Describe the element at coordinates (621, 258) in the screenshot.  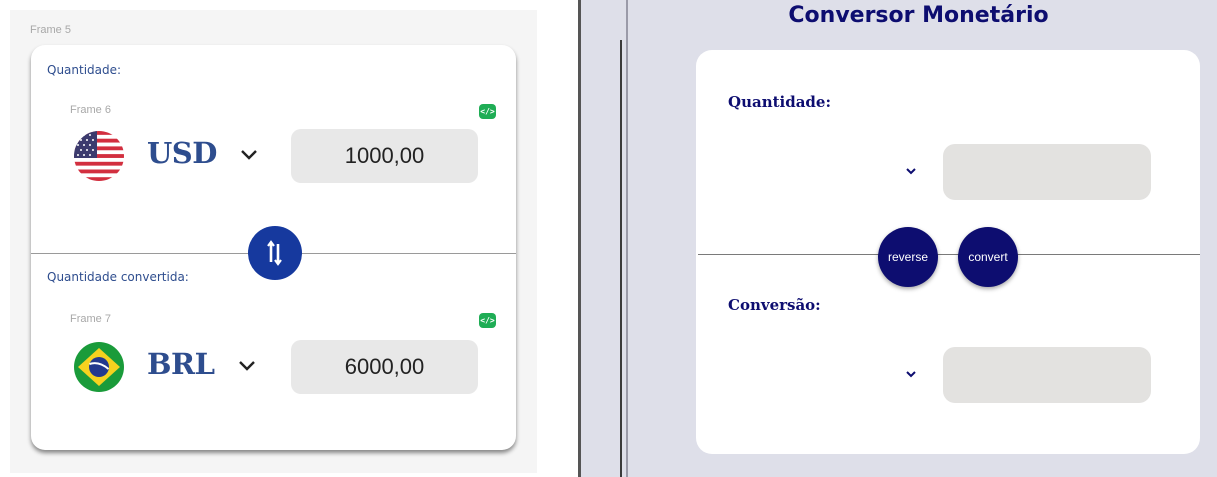
I see `separator-line-middle` at that location.